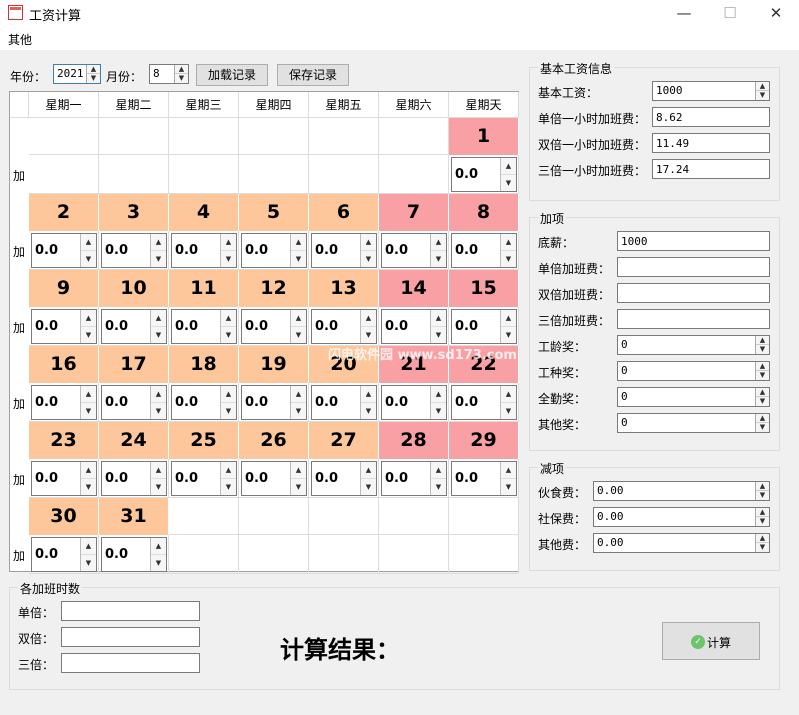 This screenshot has width=799, height=715. I want to click on value-field: 8.62, so click(711, 117).